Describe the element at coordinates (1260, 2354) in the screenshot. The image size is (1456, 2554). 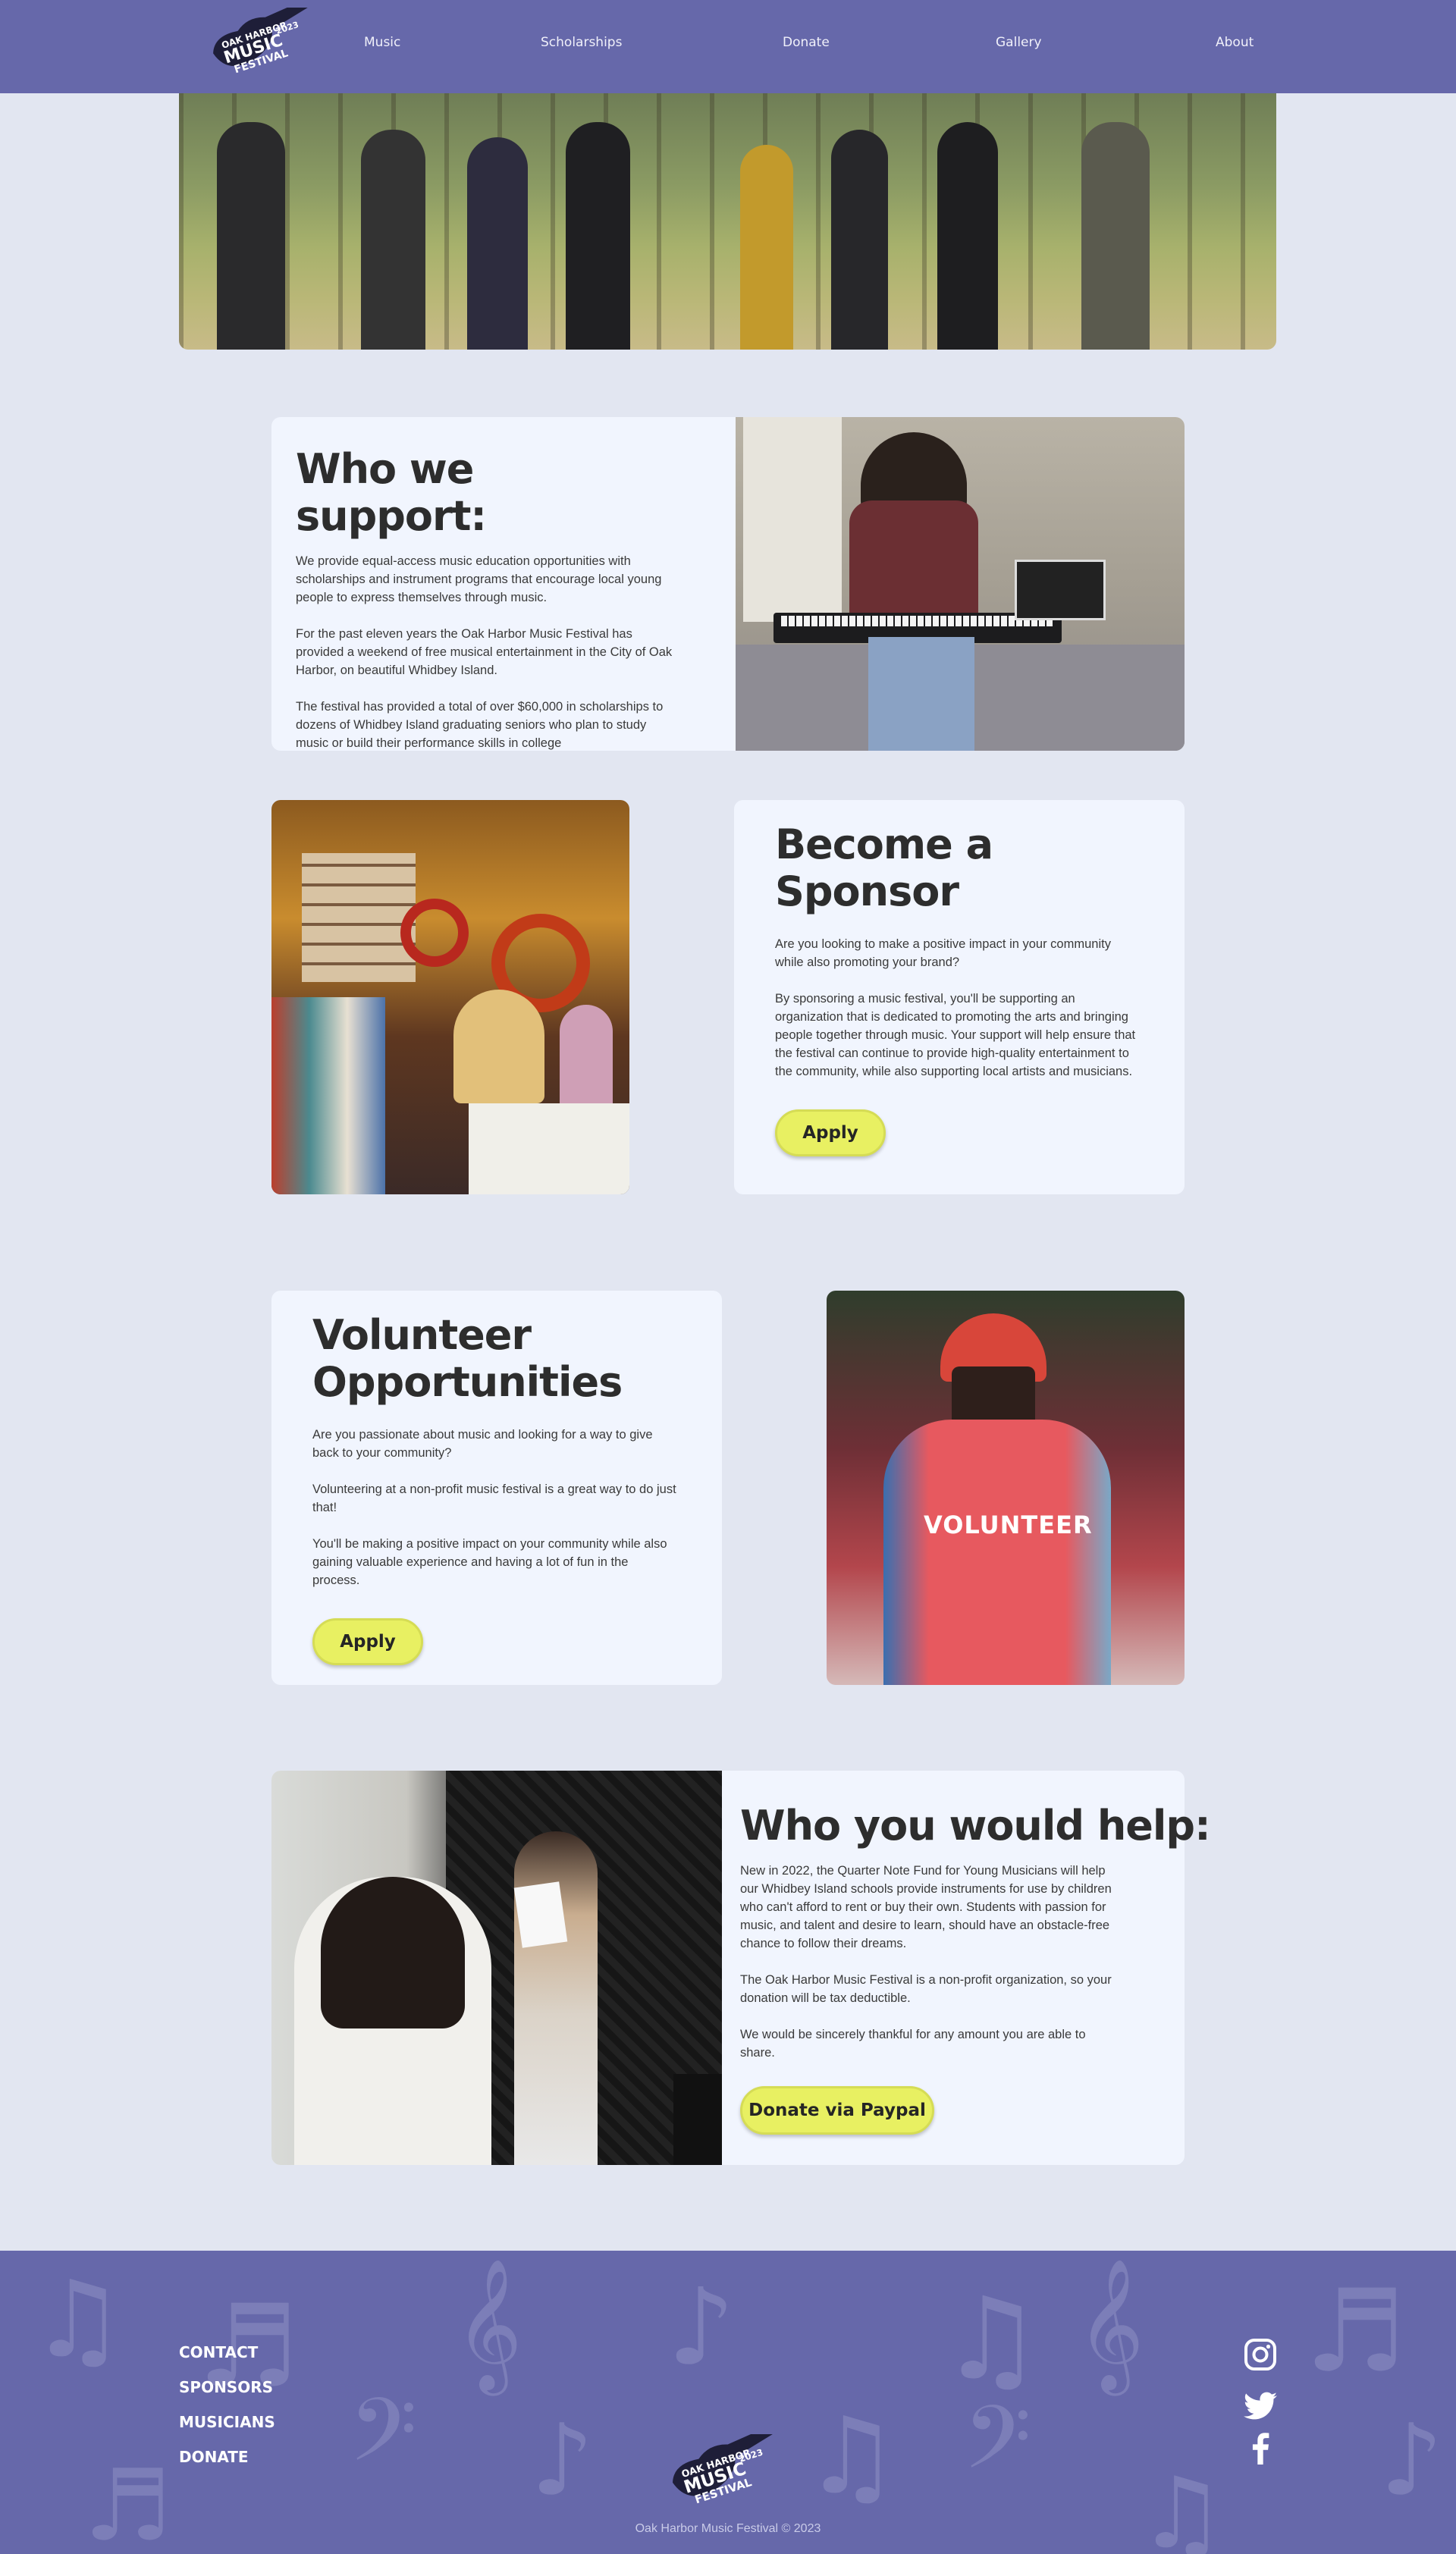
I see `instagram-icon` at that location.